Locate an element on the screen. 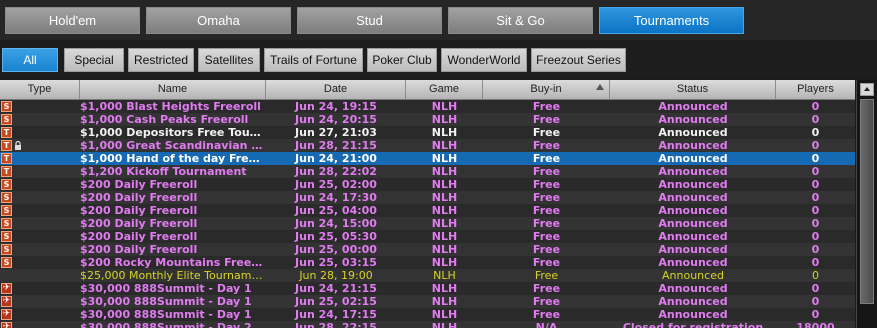 The width and height of the screenshot is (877, 328). tournament-name: $1,000 Cash Peaks Freeroll is located at coordinates (164, 119).